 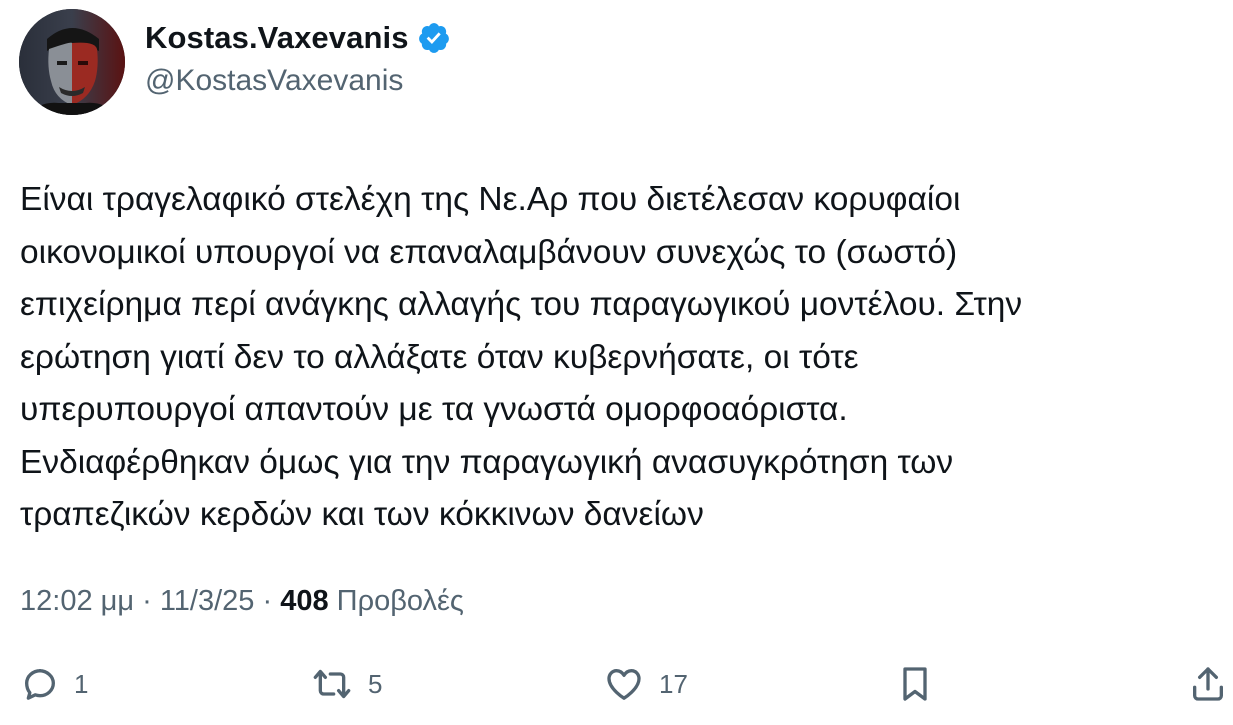 I want to click on tweet-time: 12:02 μμ, so click(x=77, y=601).